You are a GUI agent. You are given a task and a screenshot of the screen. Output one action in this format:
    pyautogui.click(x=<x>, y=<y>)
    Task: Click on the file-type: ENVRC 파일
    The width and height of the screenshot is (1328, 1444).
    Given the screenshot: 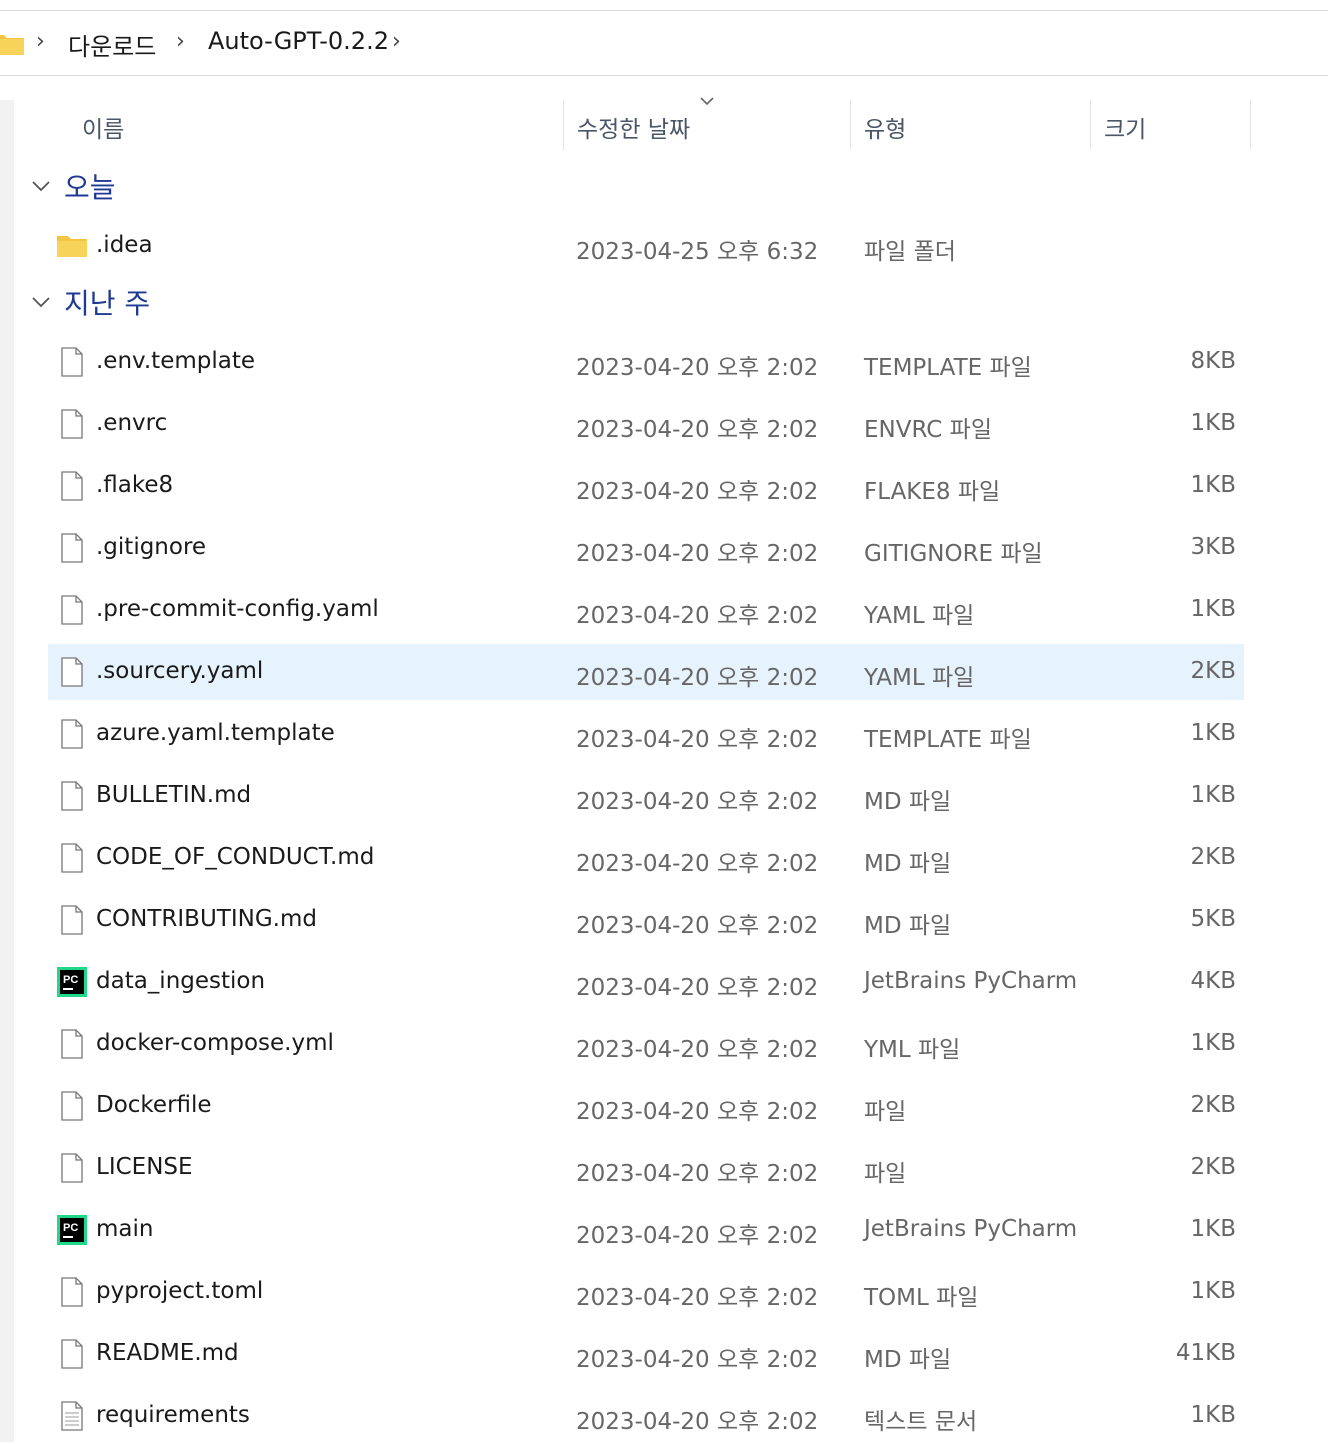 What is the action you would take?
    pyautogui.click(x=928, y=430)
    